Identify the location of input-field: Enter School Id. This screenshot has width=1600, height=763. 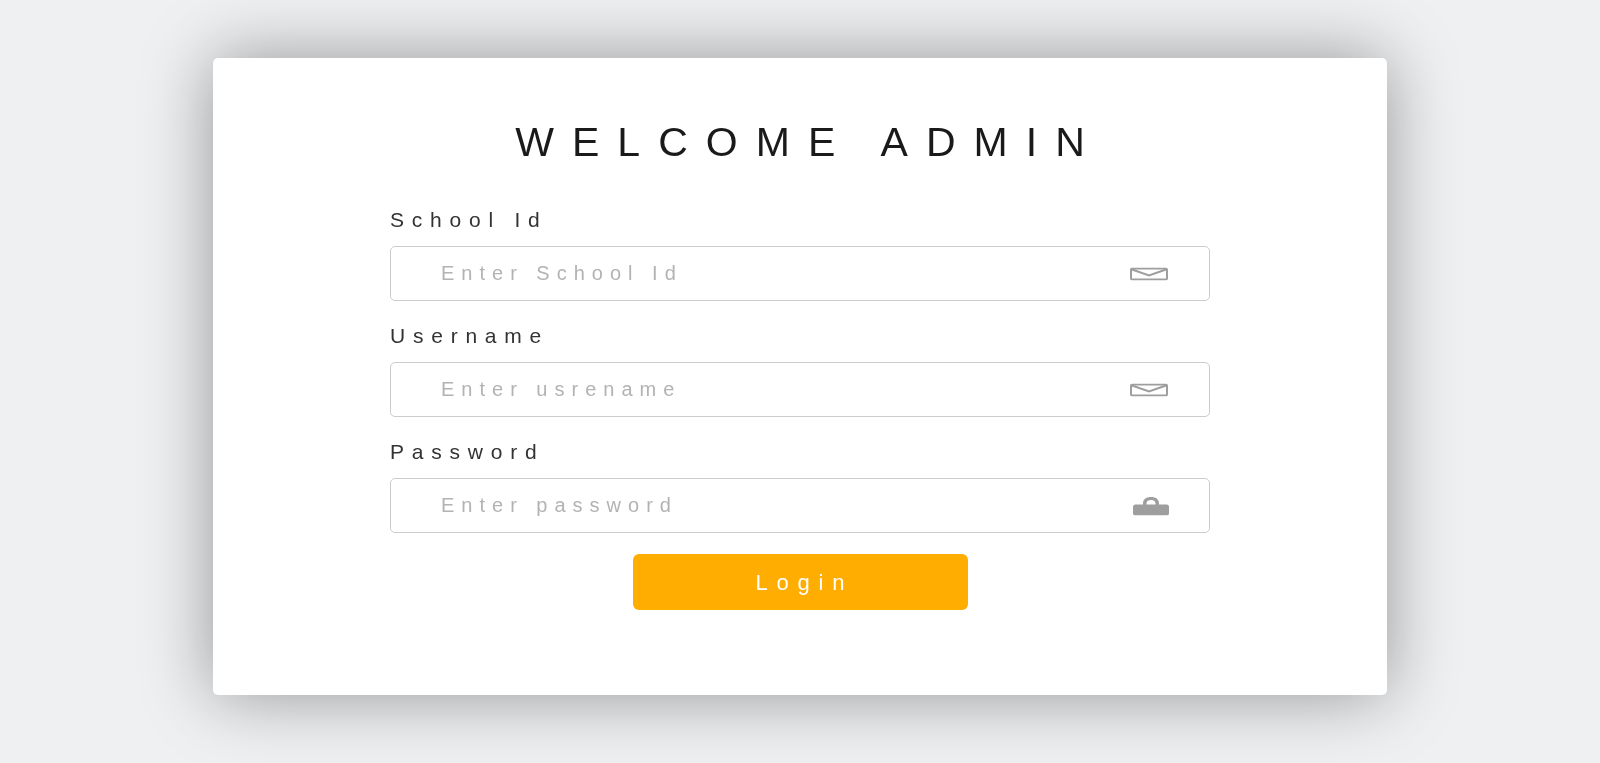
(800, 273).